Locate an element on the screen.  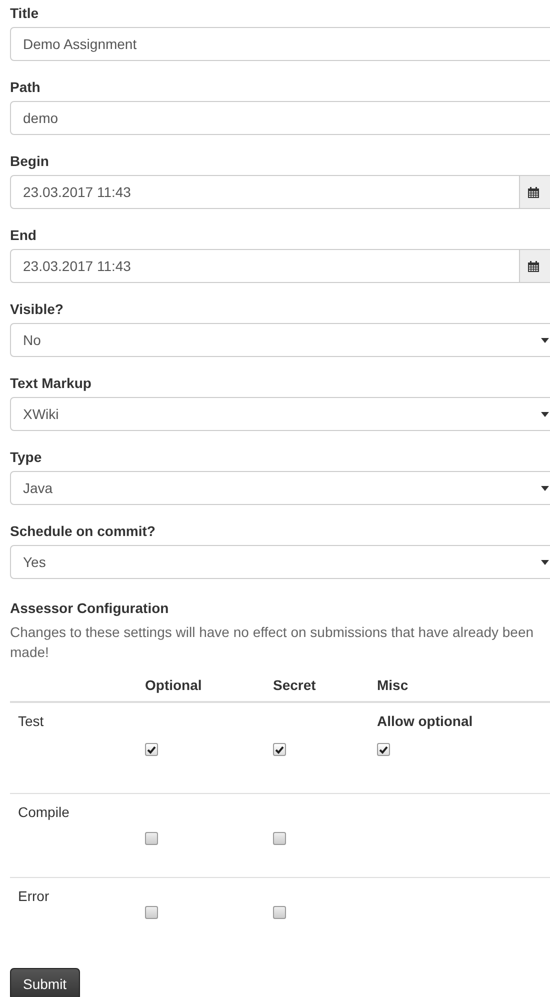
select-field: XWiki is located at coordinates (280, 414).